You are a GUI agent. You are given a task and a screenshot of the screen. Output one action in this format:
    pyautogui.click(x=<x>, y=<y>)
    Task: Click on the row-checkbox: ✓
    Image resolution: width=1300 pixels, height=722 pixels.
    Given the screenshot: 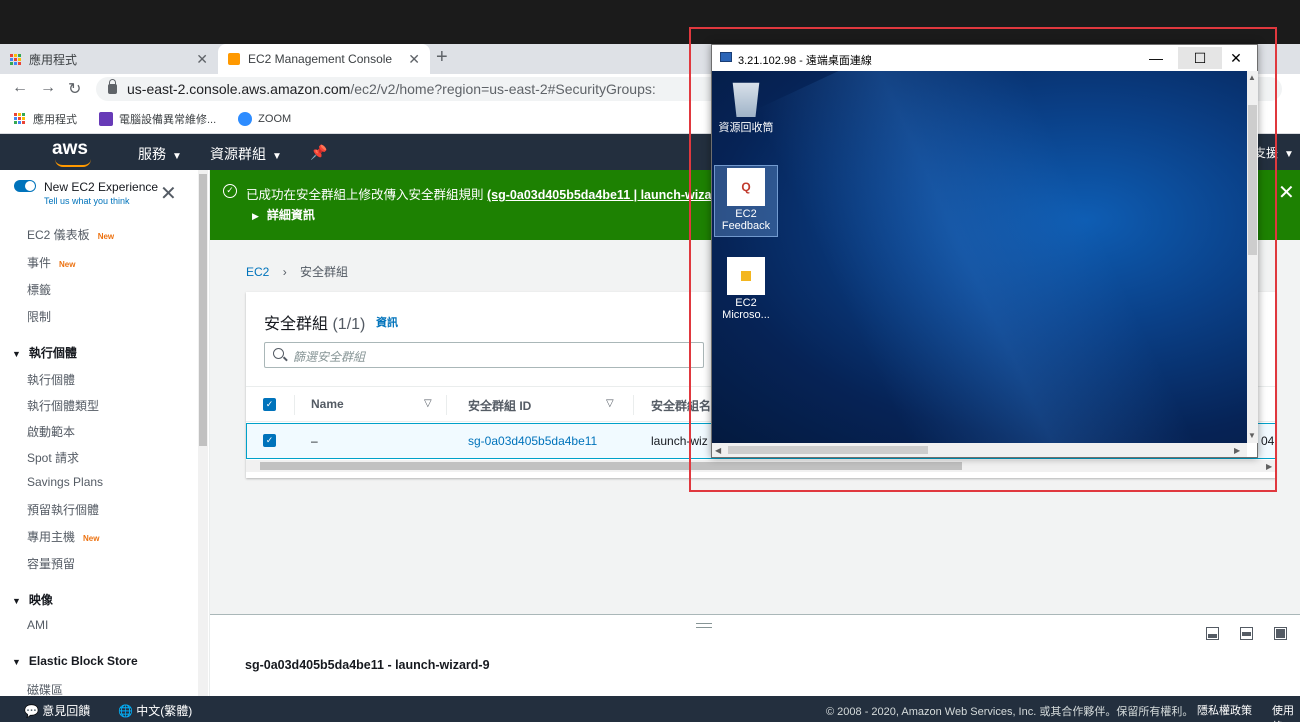 What is the action you would take?
    pyautogui.click(x=269, y=440)
    